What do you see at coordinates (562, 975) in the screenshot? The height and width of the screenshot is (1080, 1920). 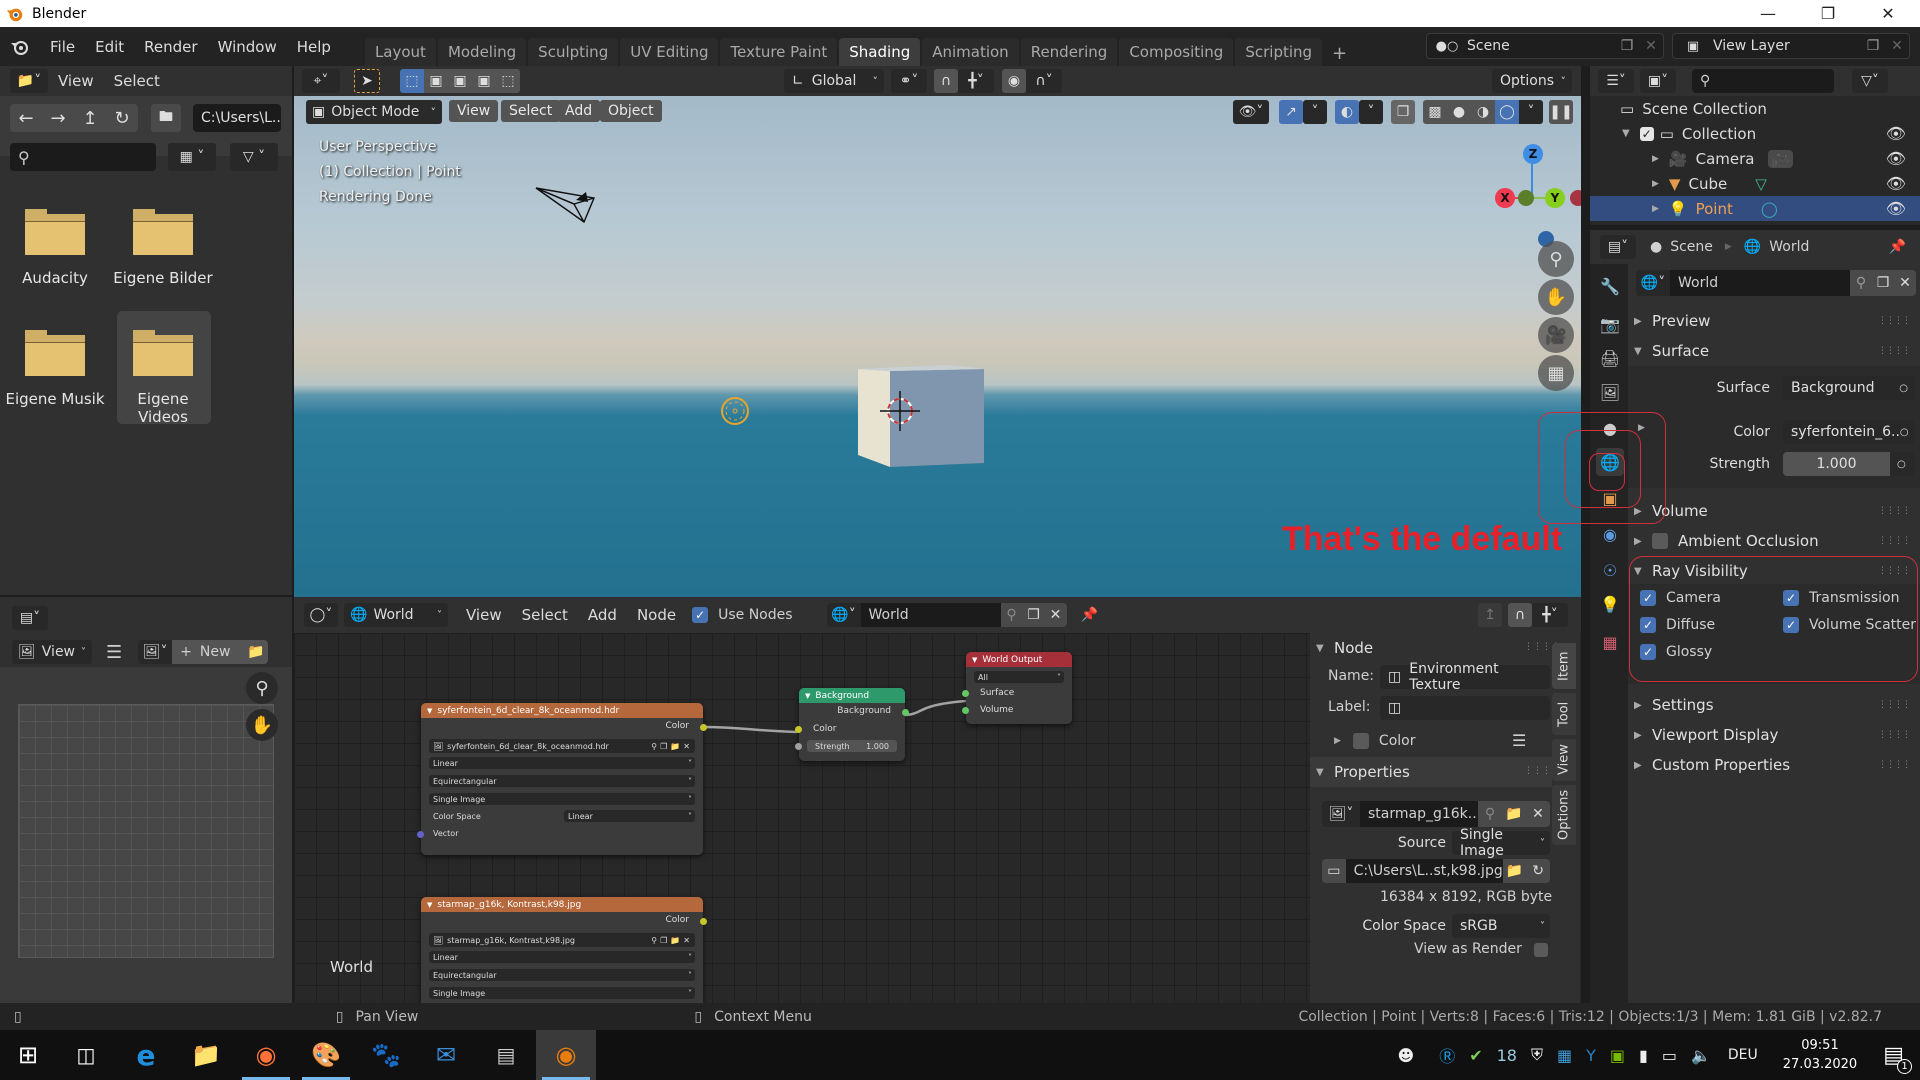 I see `projection-dropdown: Equirectangular ˅` at bounding box center [562, 975].